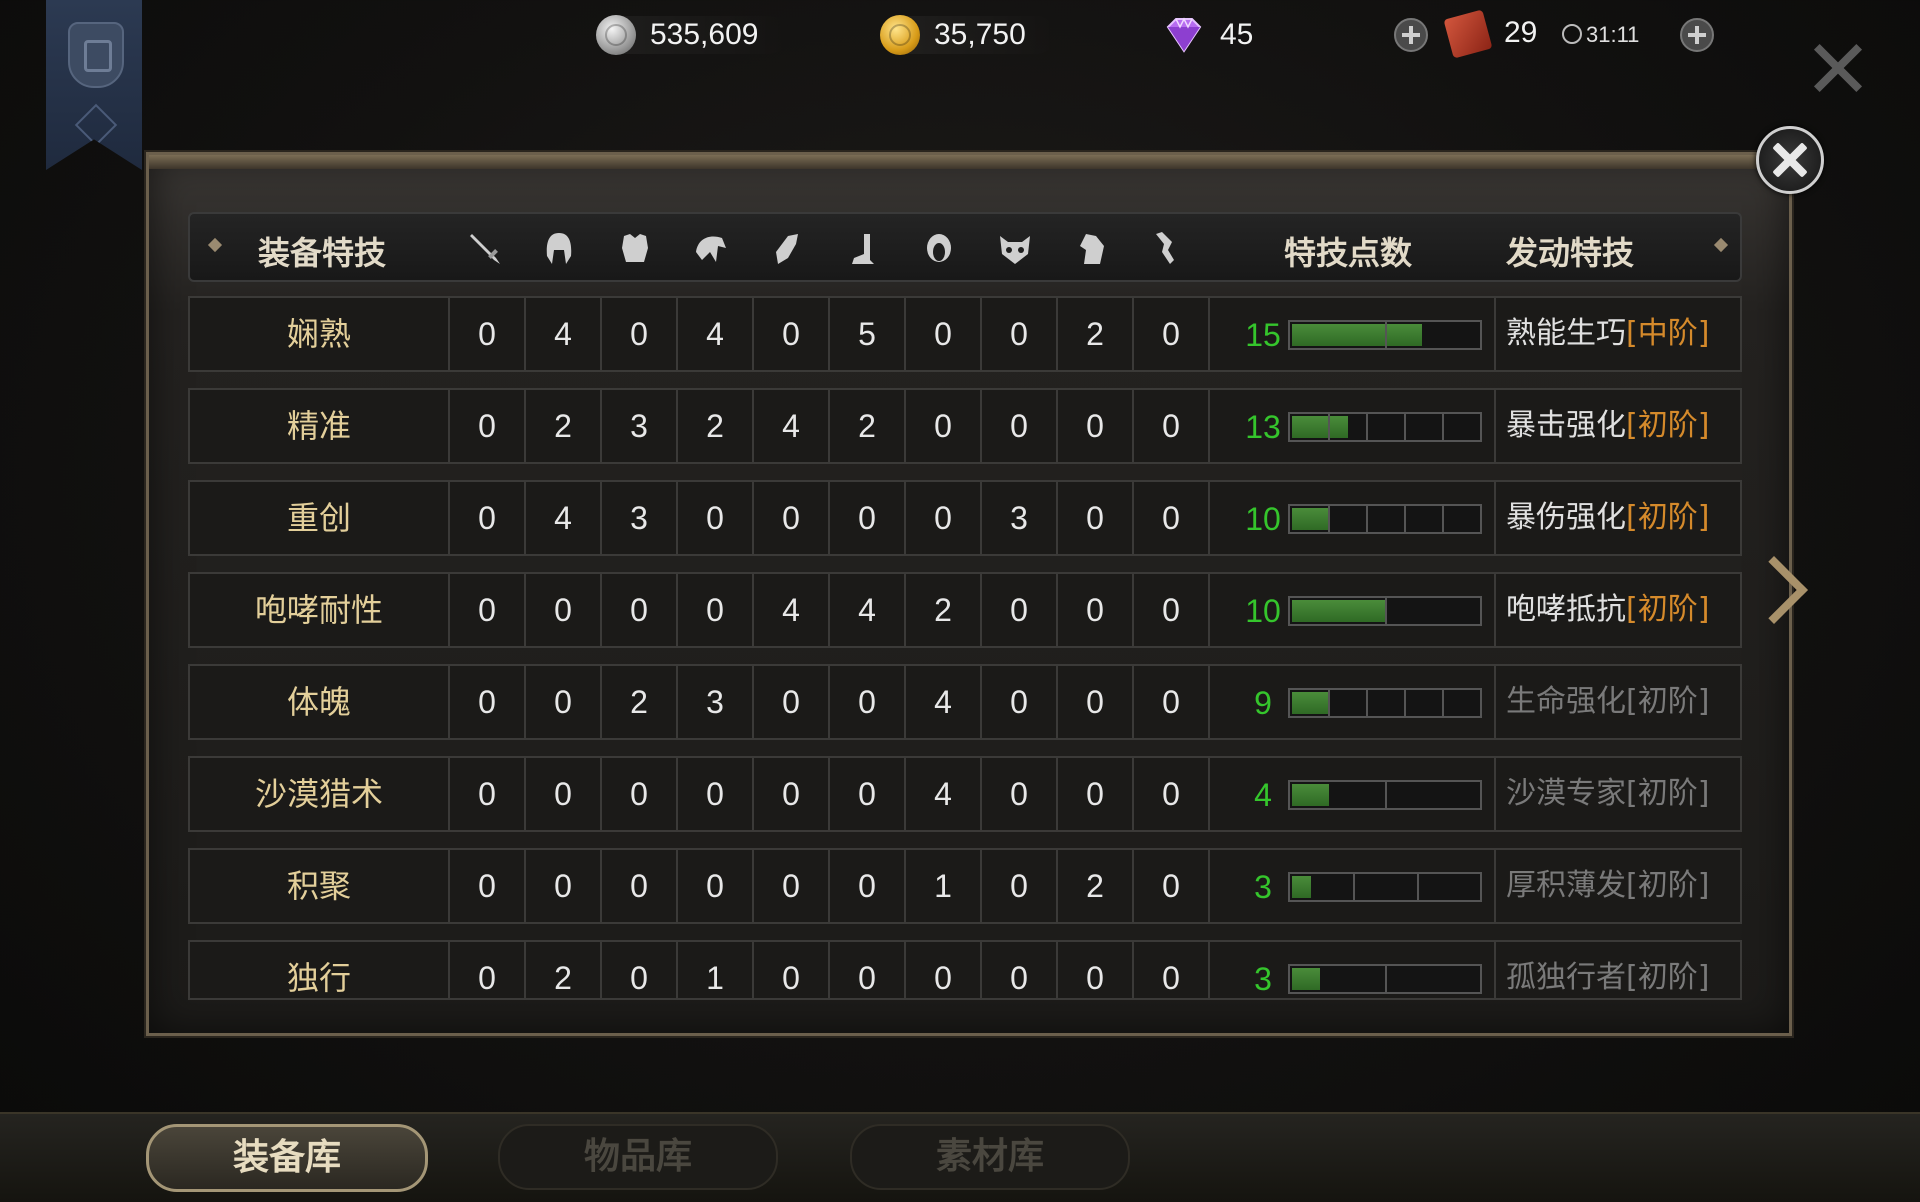 Image resolution: width=1920 pixels, height=1202 pixels. I want to click on skill-name: 积聚, so click(318, 886).